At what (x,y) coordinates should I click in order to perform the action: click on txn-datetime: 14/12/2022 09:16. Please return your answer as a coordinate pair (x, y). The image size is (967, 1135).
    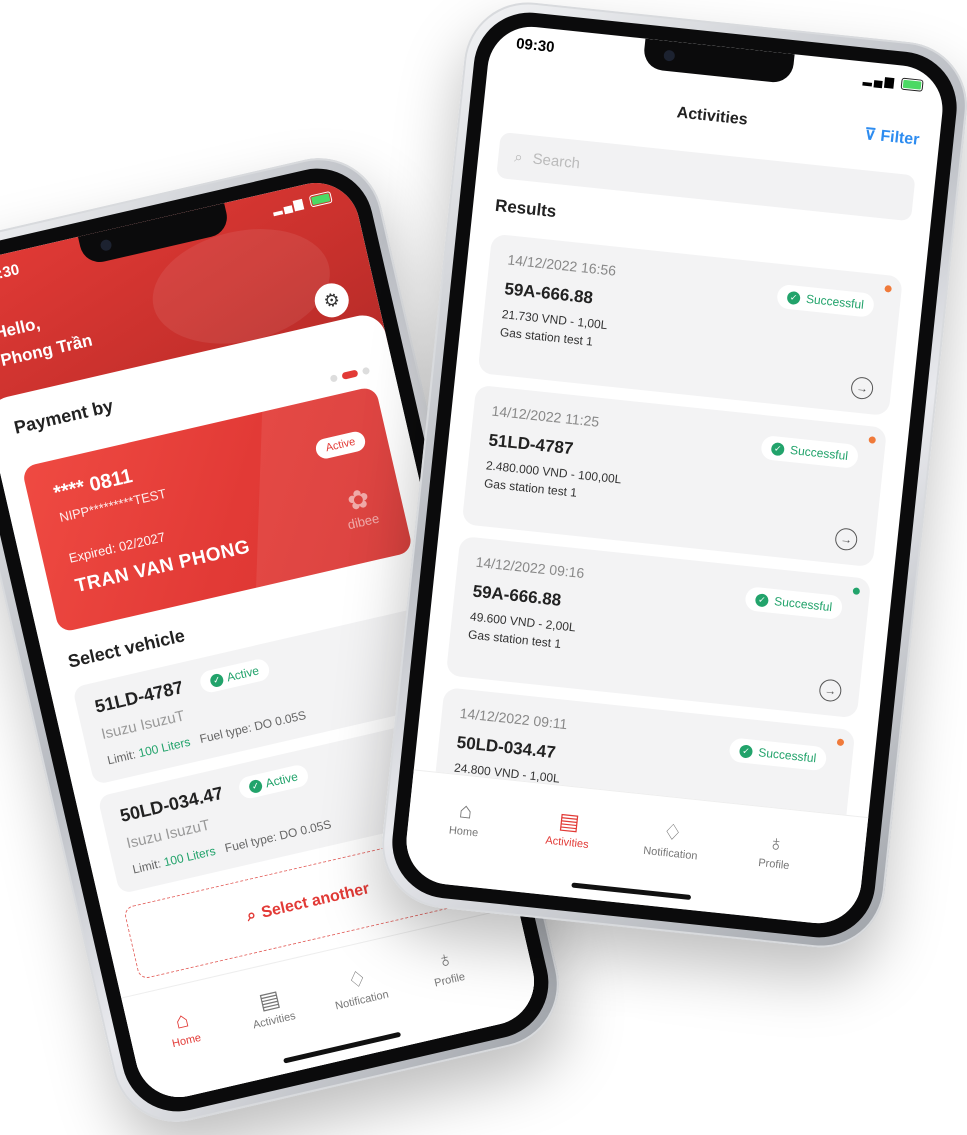
    Looking at the image, I should click on (530, 567).